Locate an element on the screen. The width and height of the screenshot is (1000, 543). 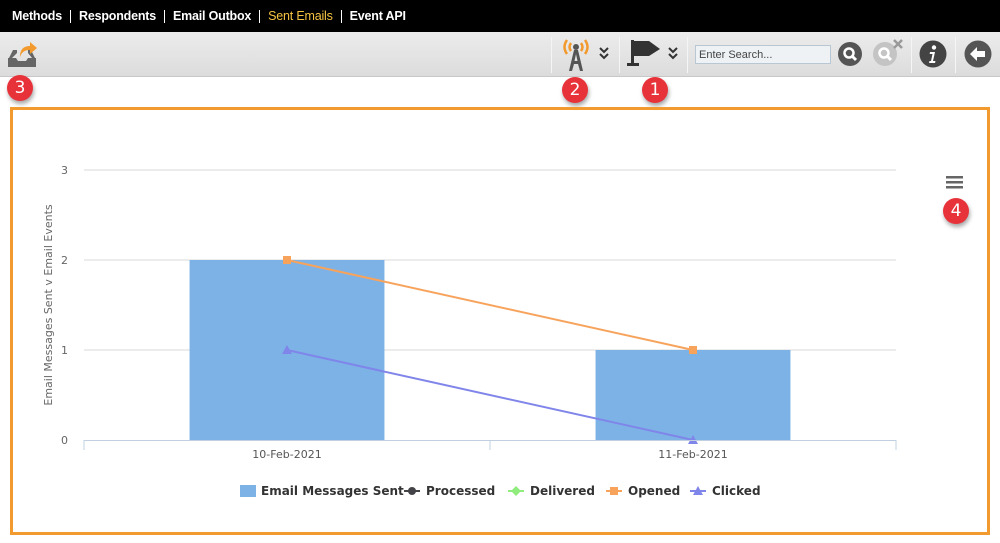
legend-item-delivered: Delivered is located at coordinates (551, 491).